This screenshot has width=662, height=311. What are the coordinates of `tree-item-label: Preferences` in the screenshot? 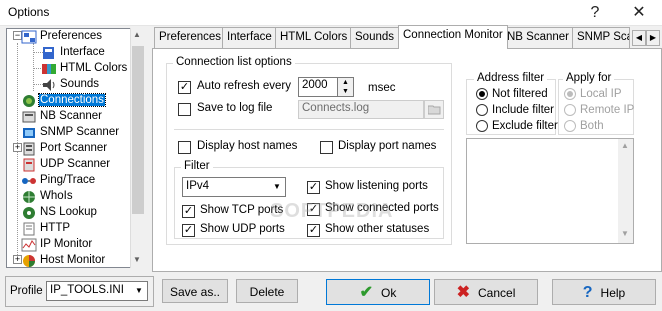 It's located at (71, 36).